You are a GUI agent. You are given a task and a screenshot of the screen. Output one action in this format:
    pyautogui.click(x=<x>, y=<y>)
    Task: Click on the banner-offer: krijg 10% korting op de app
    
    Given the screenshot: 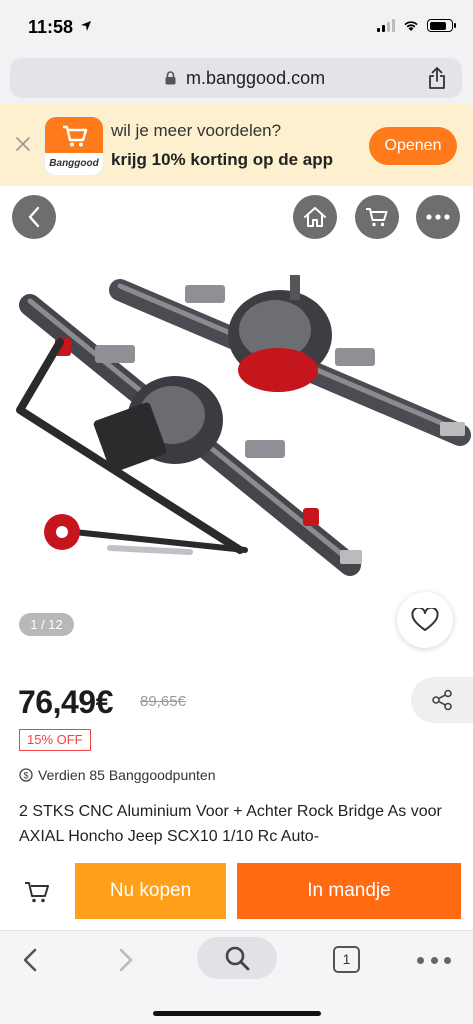 What is the action you would take?
    pyautogui.click(x=222, y=159)
    